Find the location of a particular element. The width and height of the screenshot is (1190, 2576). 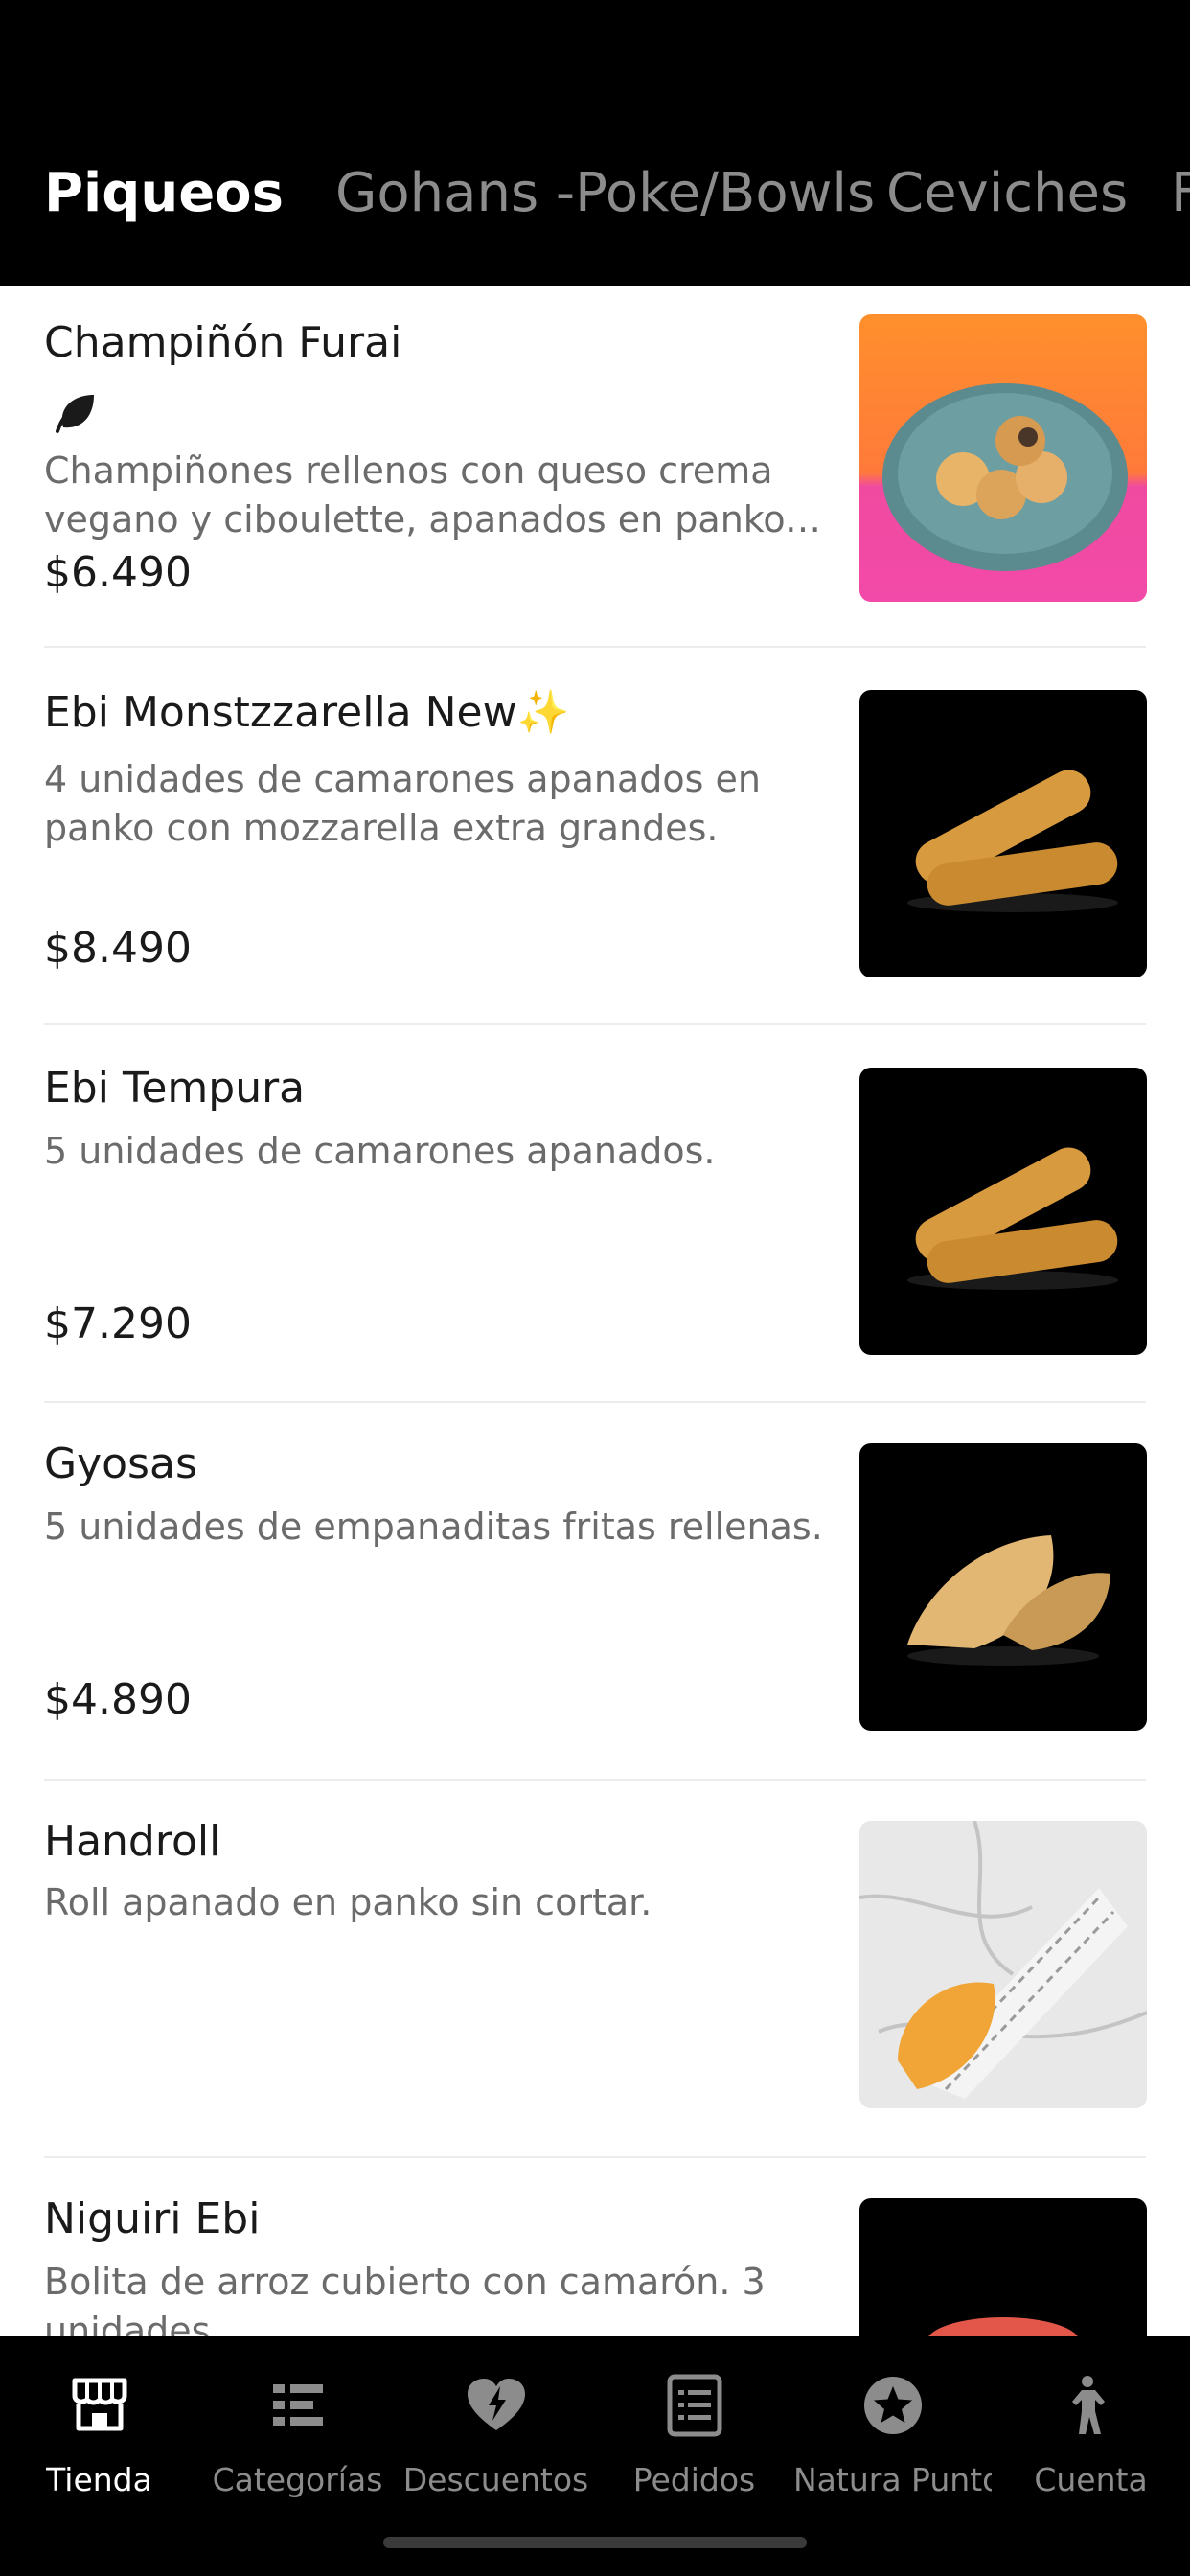

nav-categorias: Categorías is located at coordinates (297, 2432).